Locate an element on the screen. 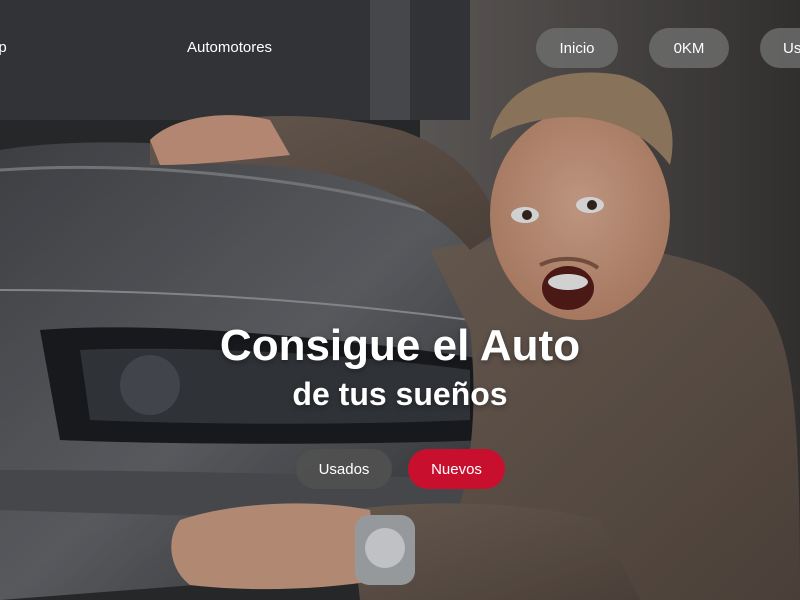  nav-button-0km: 0KM is located at coordinates (689, 48).